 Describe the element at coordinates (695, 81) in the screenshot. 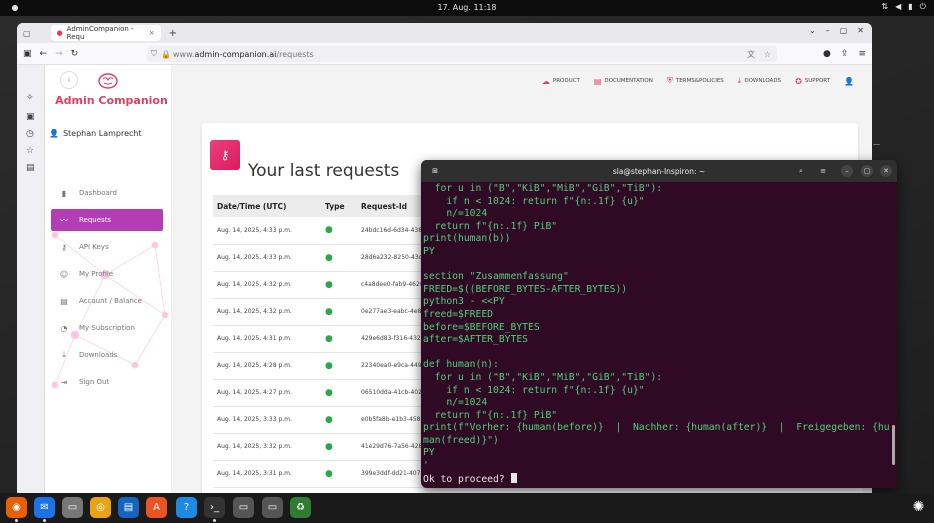

I see `menu-terms: ⛨ TERMS&POLICIES` at that location.